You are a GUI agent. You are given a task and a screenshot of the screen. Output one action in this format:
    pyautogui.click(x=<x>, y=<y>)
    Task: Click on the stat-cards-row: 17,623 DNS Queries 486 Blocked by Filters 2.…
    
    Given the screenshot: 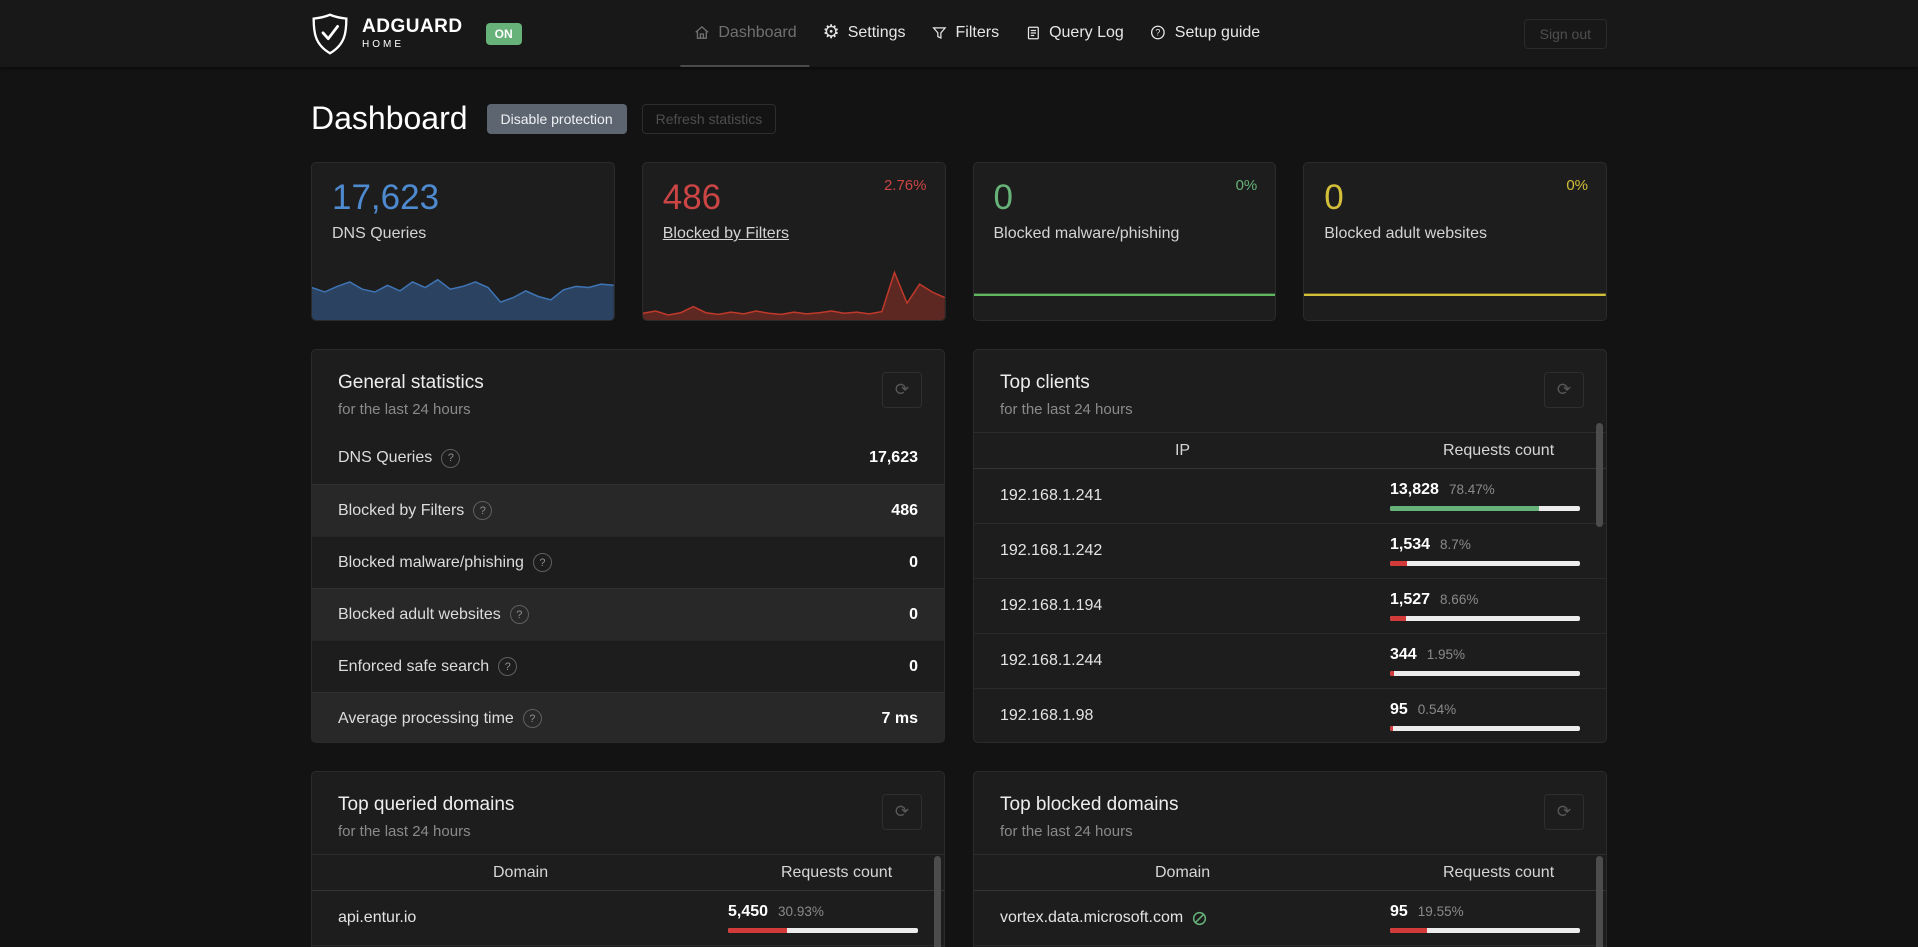 What is the action you would take?
    pyautogui.click(x=959, y=241)
    